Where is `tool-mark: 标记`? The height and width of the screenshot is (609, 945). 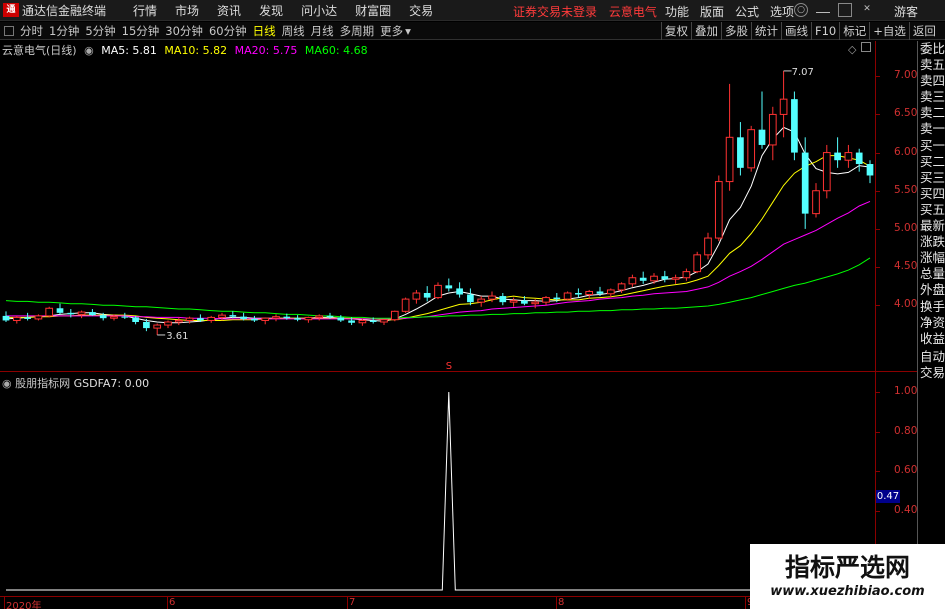 tool-mark: 标记 is located at coordinates (854, 31).